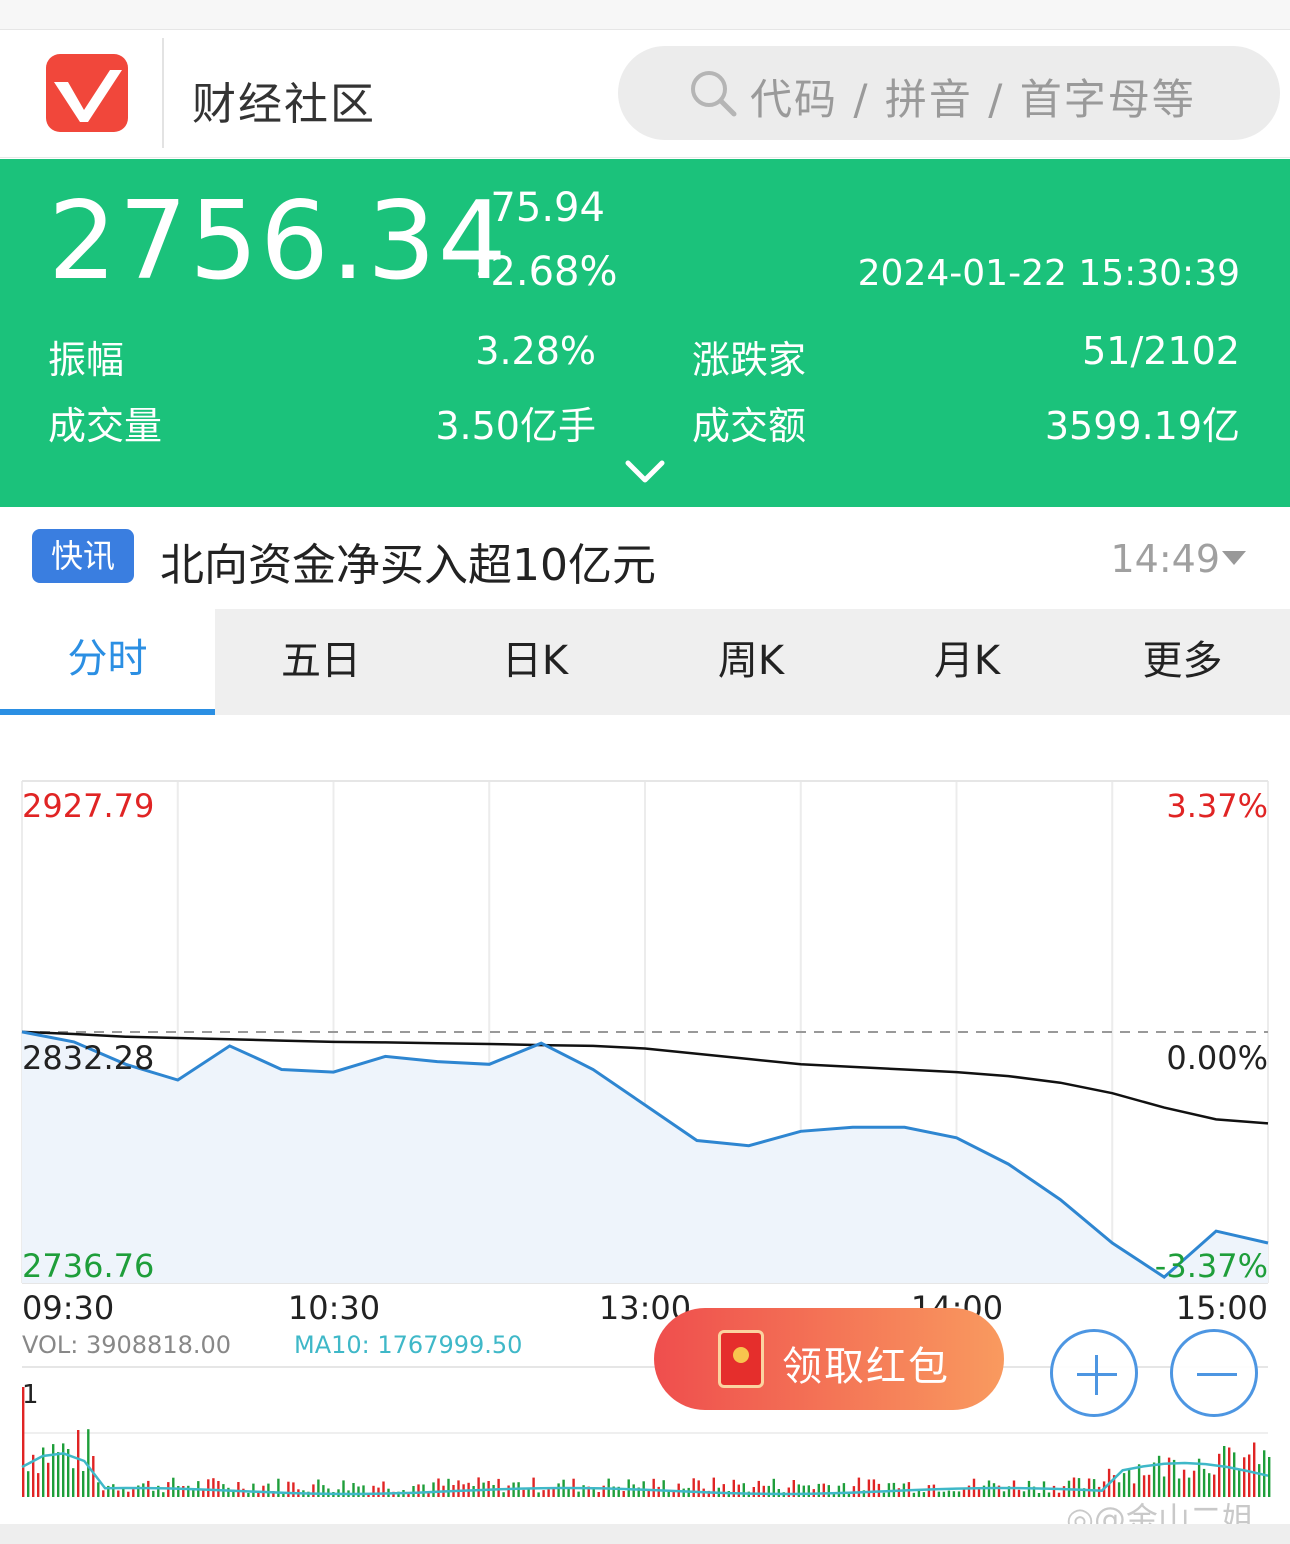 The image size is (1290, 1544). Describe the element at coordinates (547, 272) in the screenshot. I see `price-change-percent: -2.68%` at that location.